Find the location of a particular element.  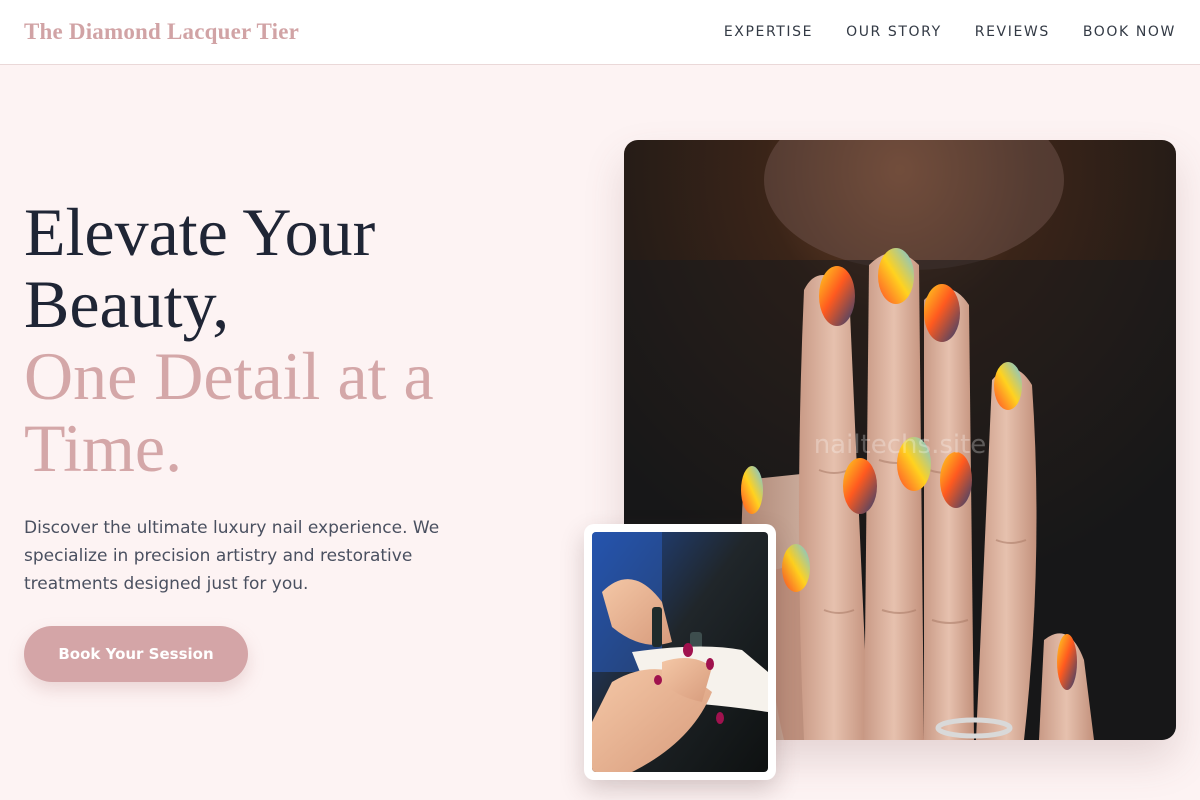

headline-accent-line-1: One Detail at a is located at coordinates (229, 376).